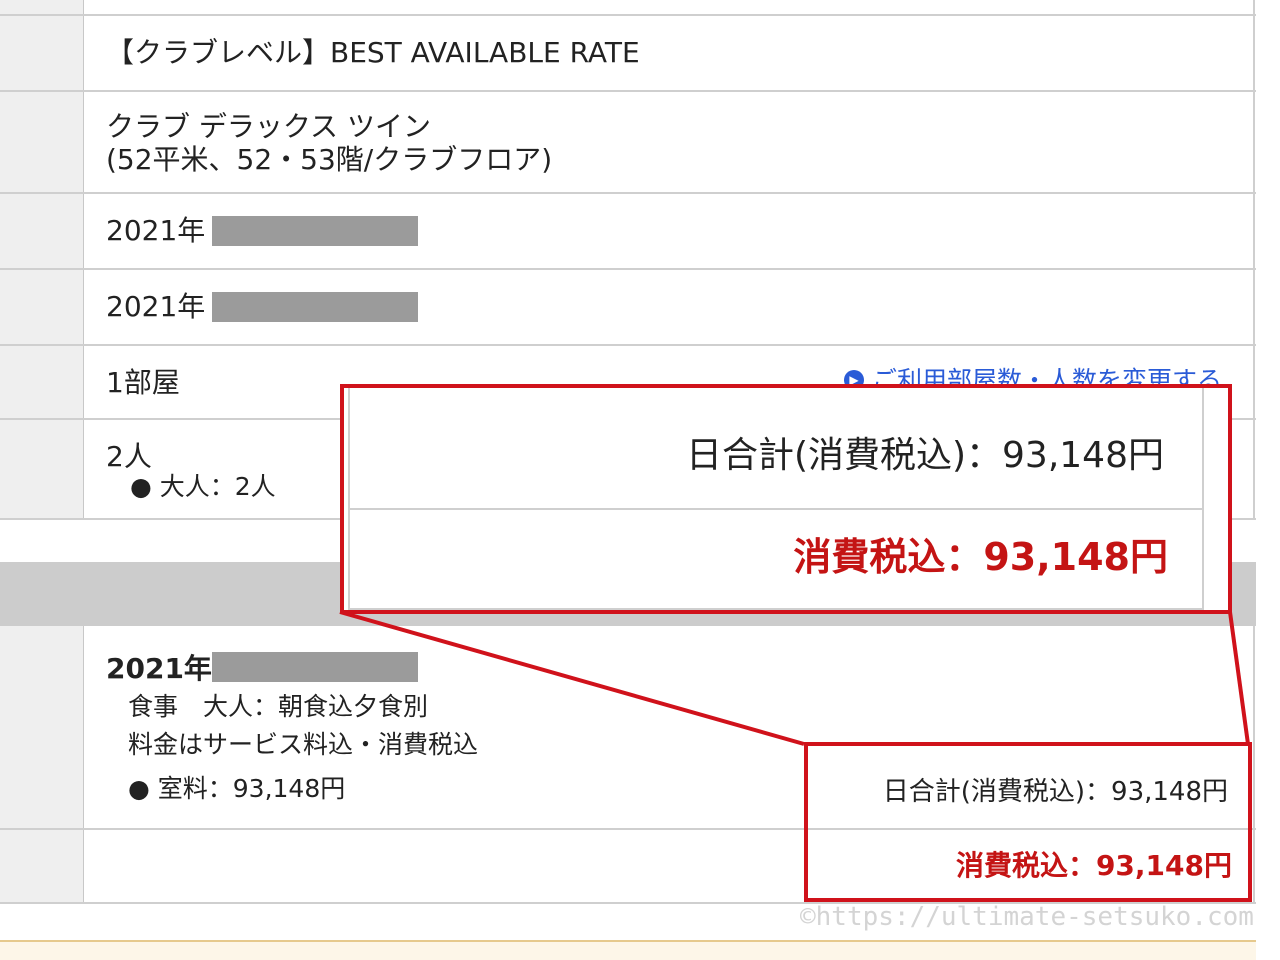  What do you see at coordinates (572, 678) in the screenshot?
I see `connector-left` at bounding box center [572, 678].